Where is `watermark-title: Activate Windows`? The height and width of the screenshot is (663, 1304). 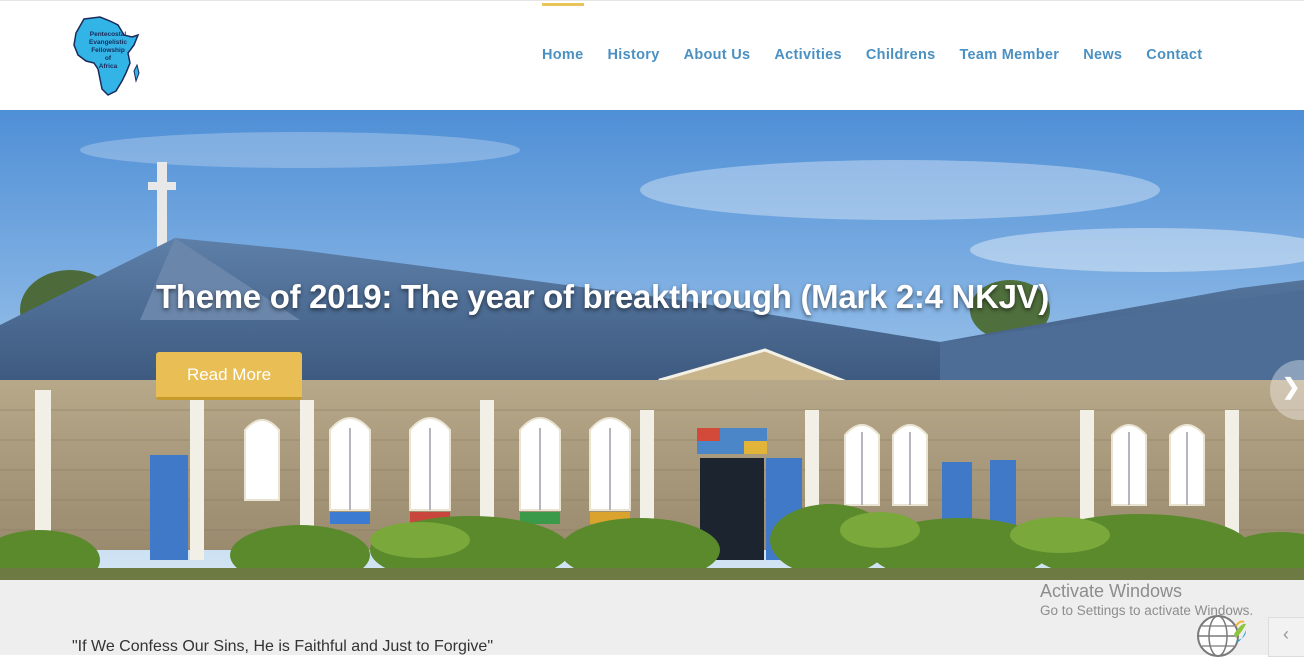 watermark-title: Activate Windows is located at coordinates (1111, 591).